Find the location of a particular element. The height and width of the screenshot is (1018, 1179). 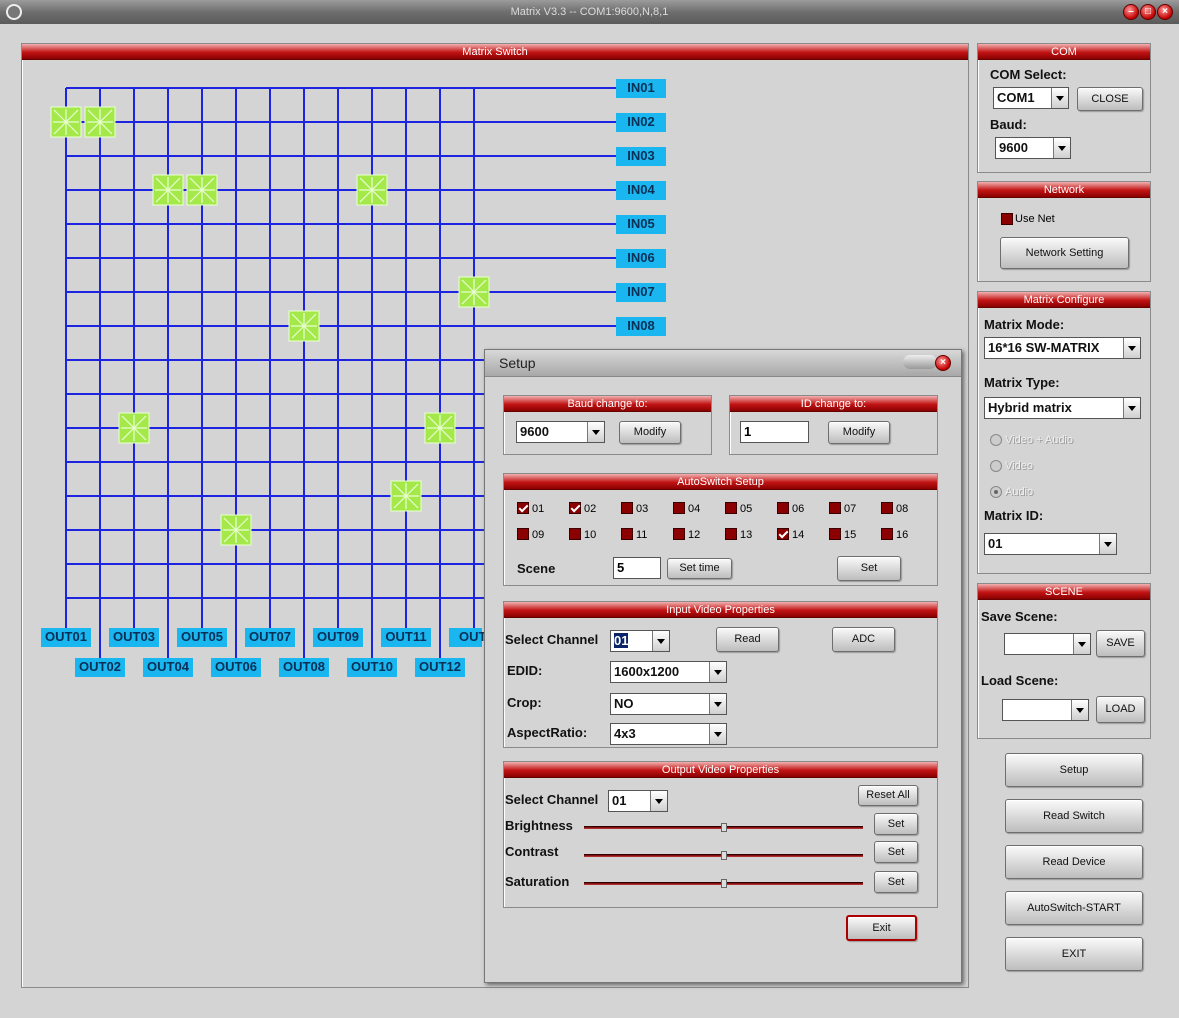

baud-change-select: 9600 is located at coordinates (560, 432).